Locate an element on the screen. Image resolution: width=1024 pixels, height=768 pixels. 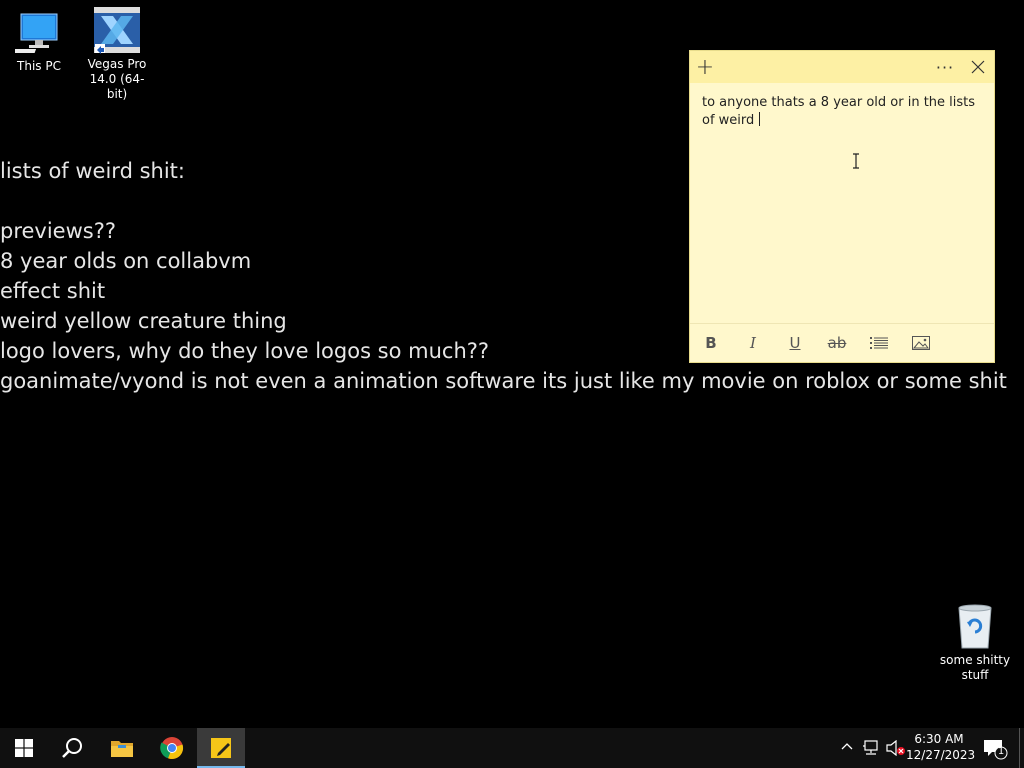
file-explorer-icon is located at coordinates (122, 749).